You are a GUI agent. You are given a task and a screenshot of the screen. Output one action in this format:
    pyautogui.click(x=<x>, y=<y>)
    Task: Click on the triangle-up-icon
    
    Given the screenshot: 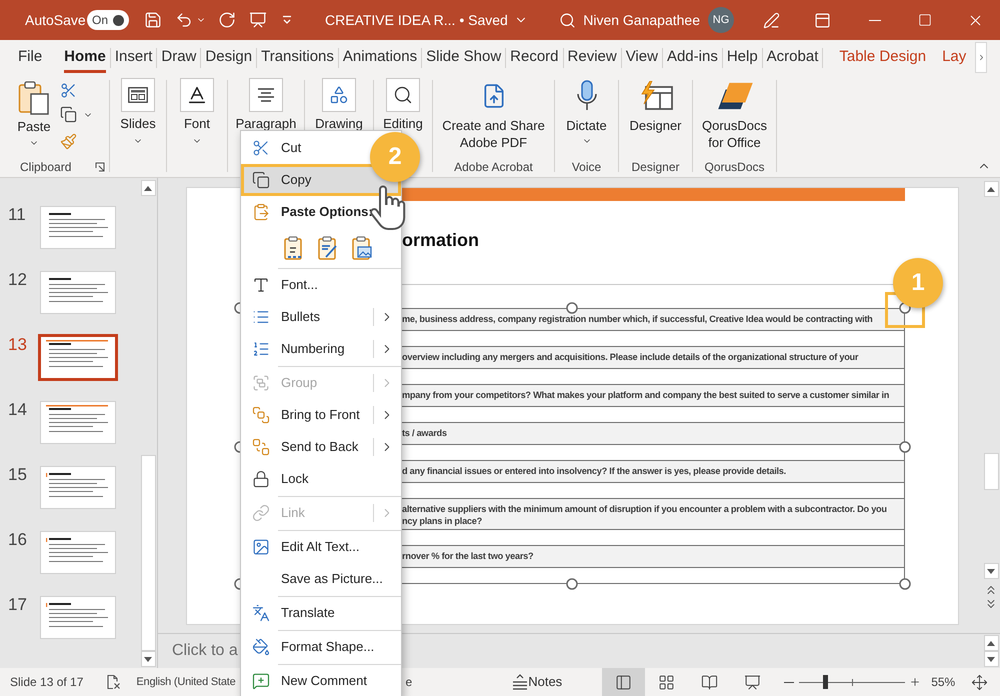 What is the action you would take?
    pyautogui.click(x=148, y=188)
    